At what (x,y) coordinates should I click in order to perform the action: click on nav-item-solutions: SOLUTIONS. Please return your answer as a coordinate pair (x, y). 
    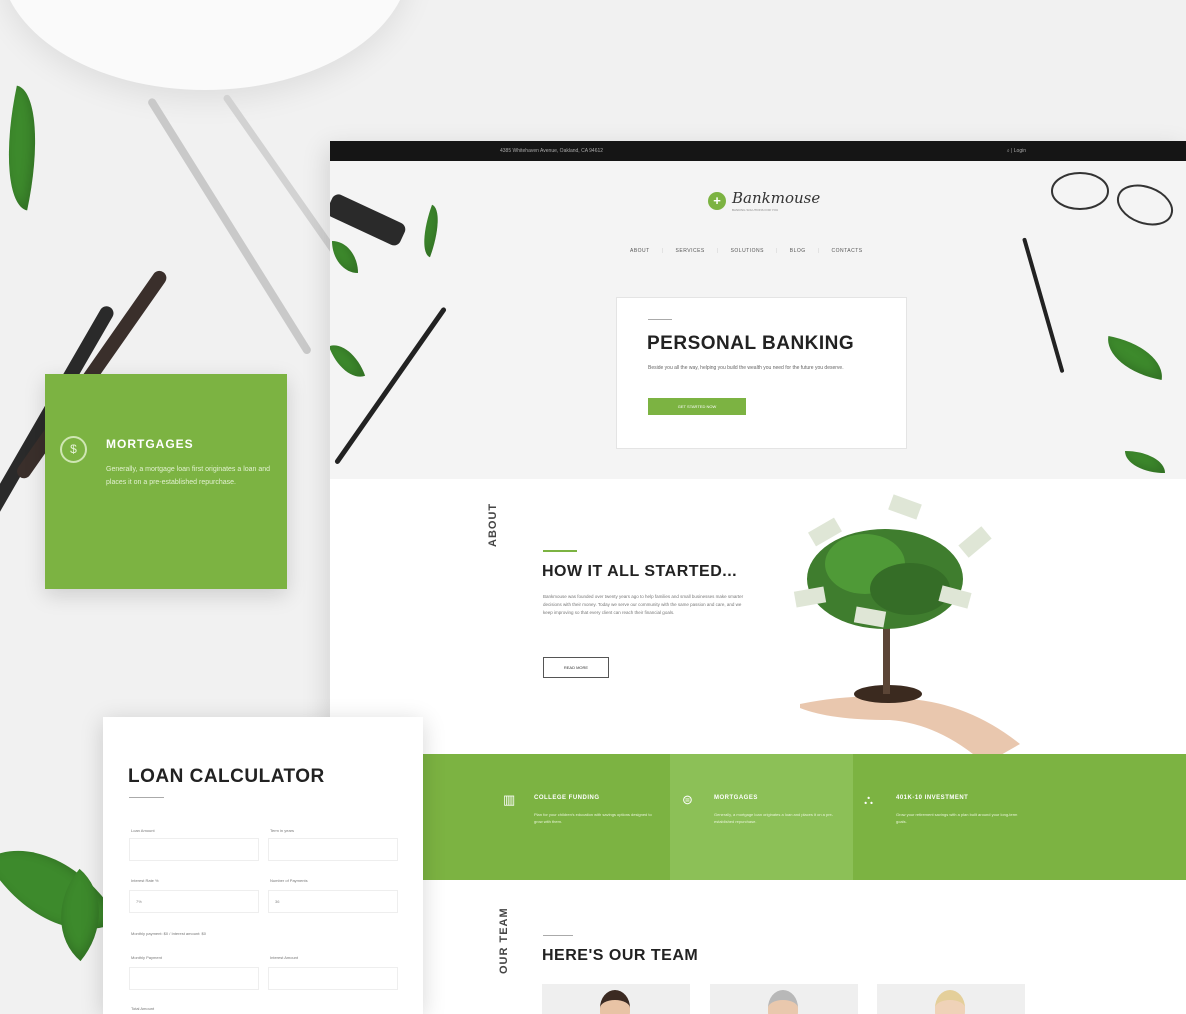
    Looking at the image, I should click on (747, 251).